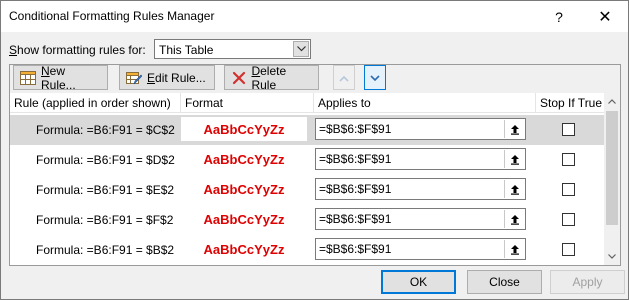 This screenshot has height=300, width=629. What do you see at coordinates (587, 282) in the screenshot?
I see `apply-button: Apply` at bounding box center [587, 282].